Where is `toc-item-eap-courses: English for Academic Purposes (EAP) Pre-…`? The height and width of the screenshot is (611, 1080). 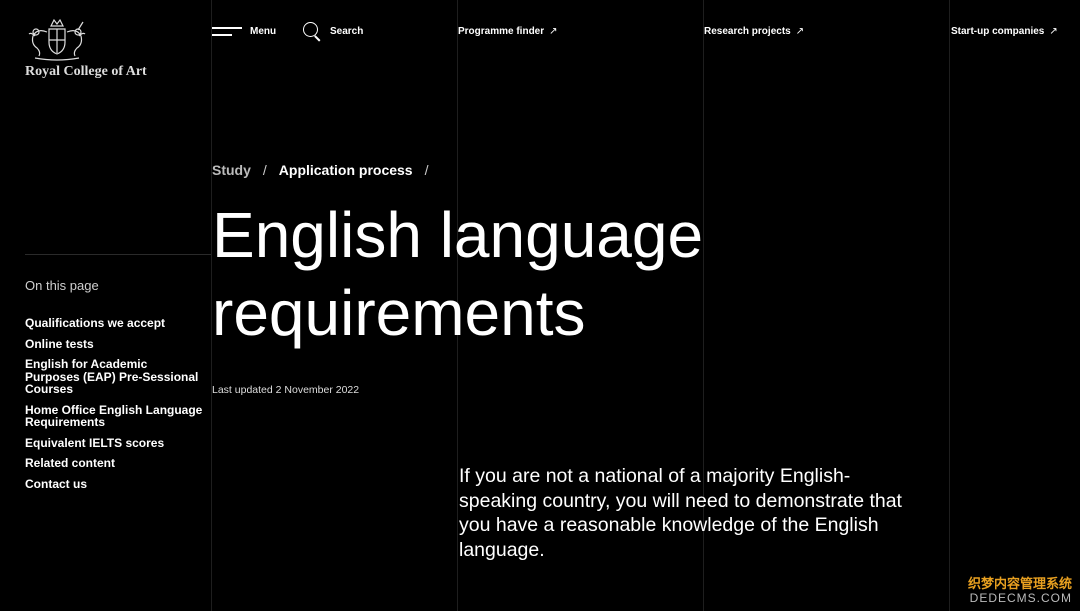 toc-item-eap-courses: English for Academic Purposes (EAP) Pre-… is located at coordinates (115, 377).